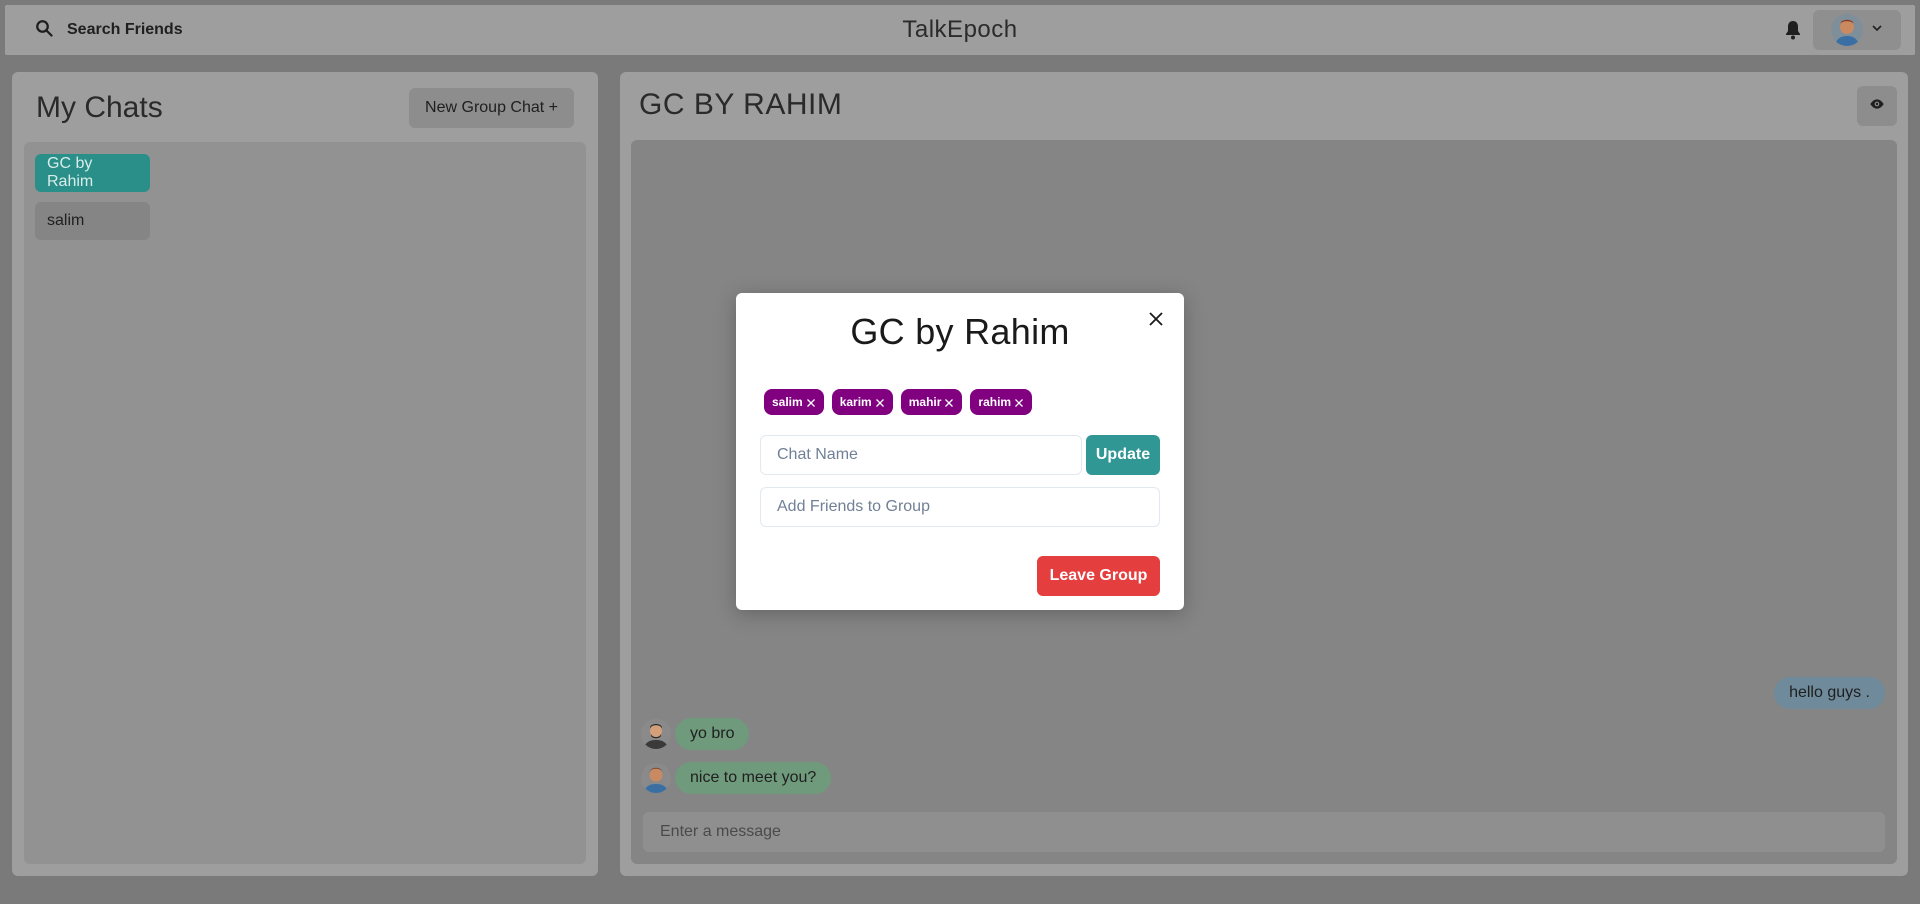 This screenshot has height=904, width=1920. What do you see at coordinates (1847, 30) in the screenshot?
I see `user-avatar` at bounding box center [1847, 30].